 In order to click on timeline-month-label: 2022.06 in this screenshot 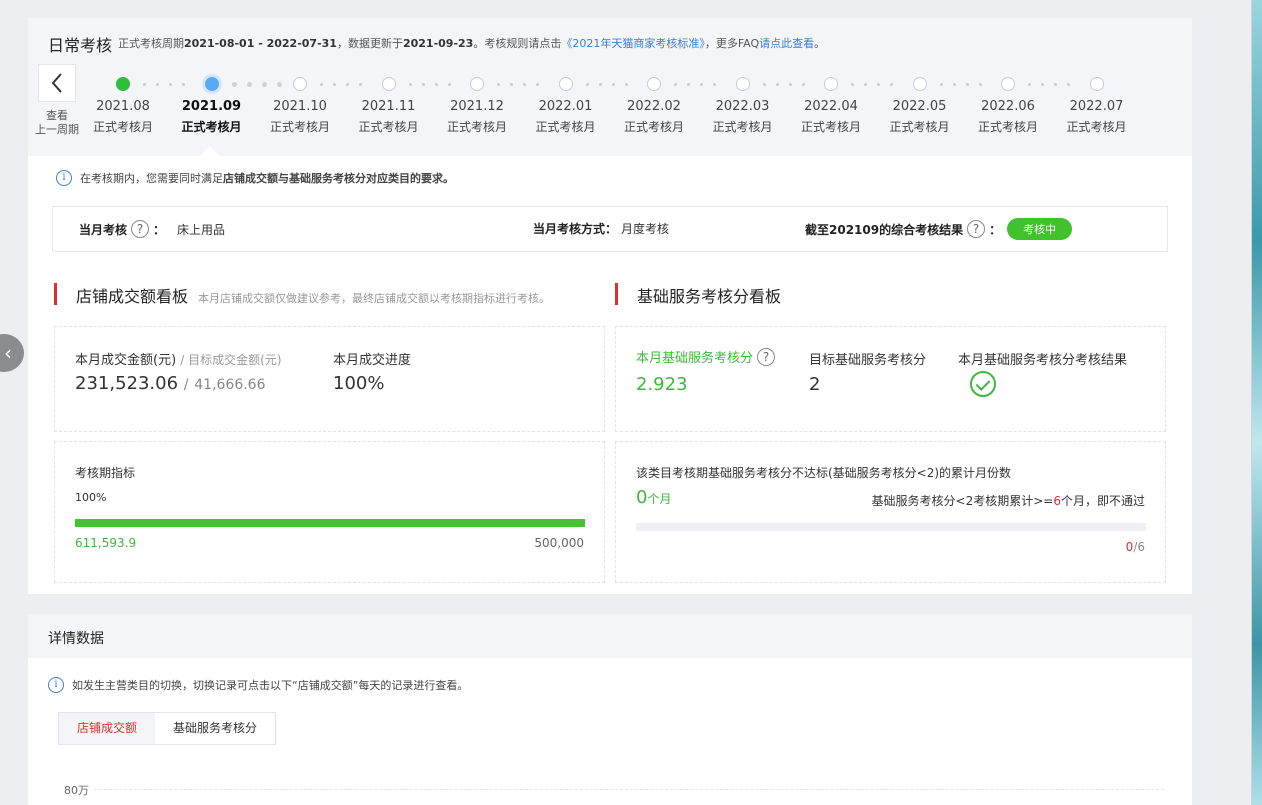, I will do `click(1008, 106)`.